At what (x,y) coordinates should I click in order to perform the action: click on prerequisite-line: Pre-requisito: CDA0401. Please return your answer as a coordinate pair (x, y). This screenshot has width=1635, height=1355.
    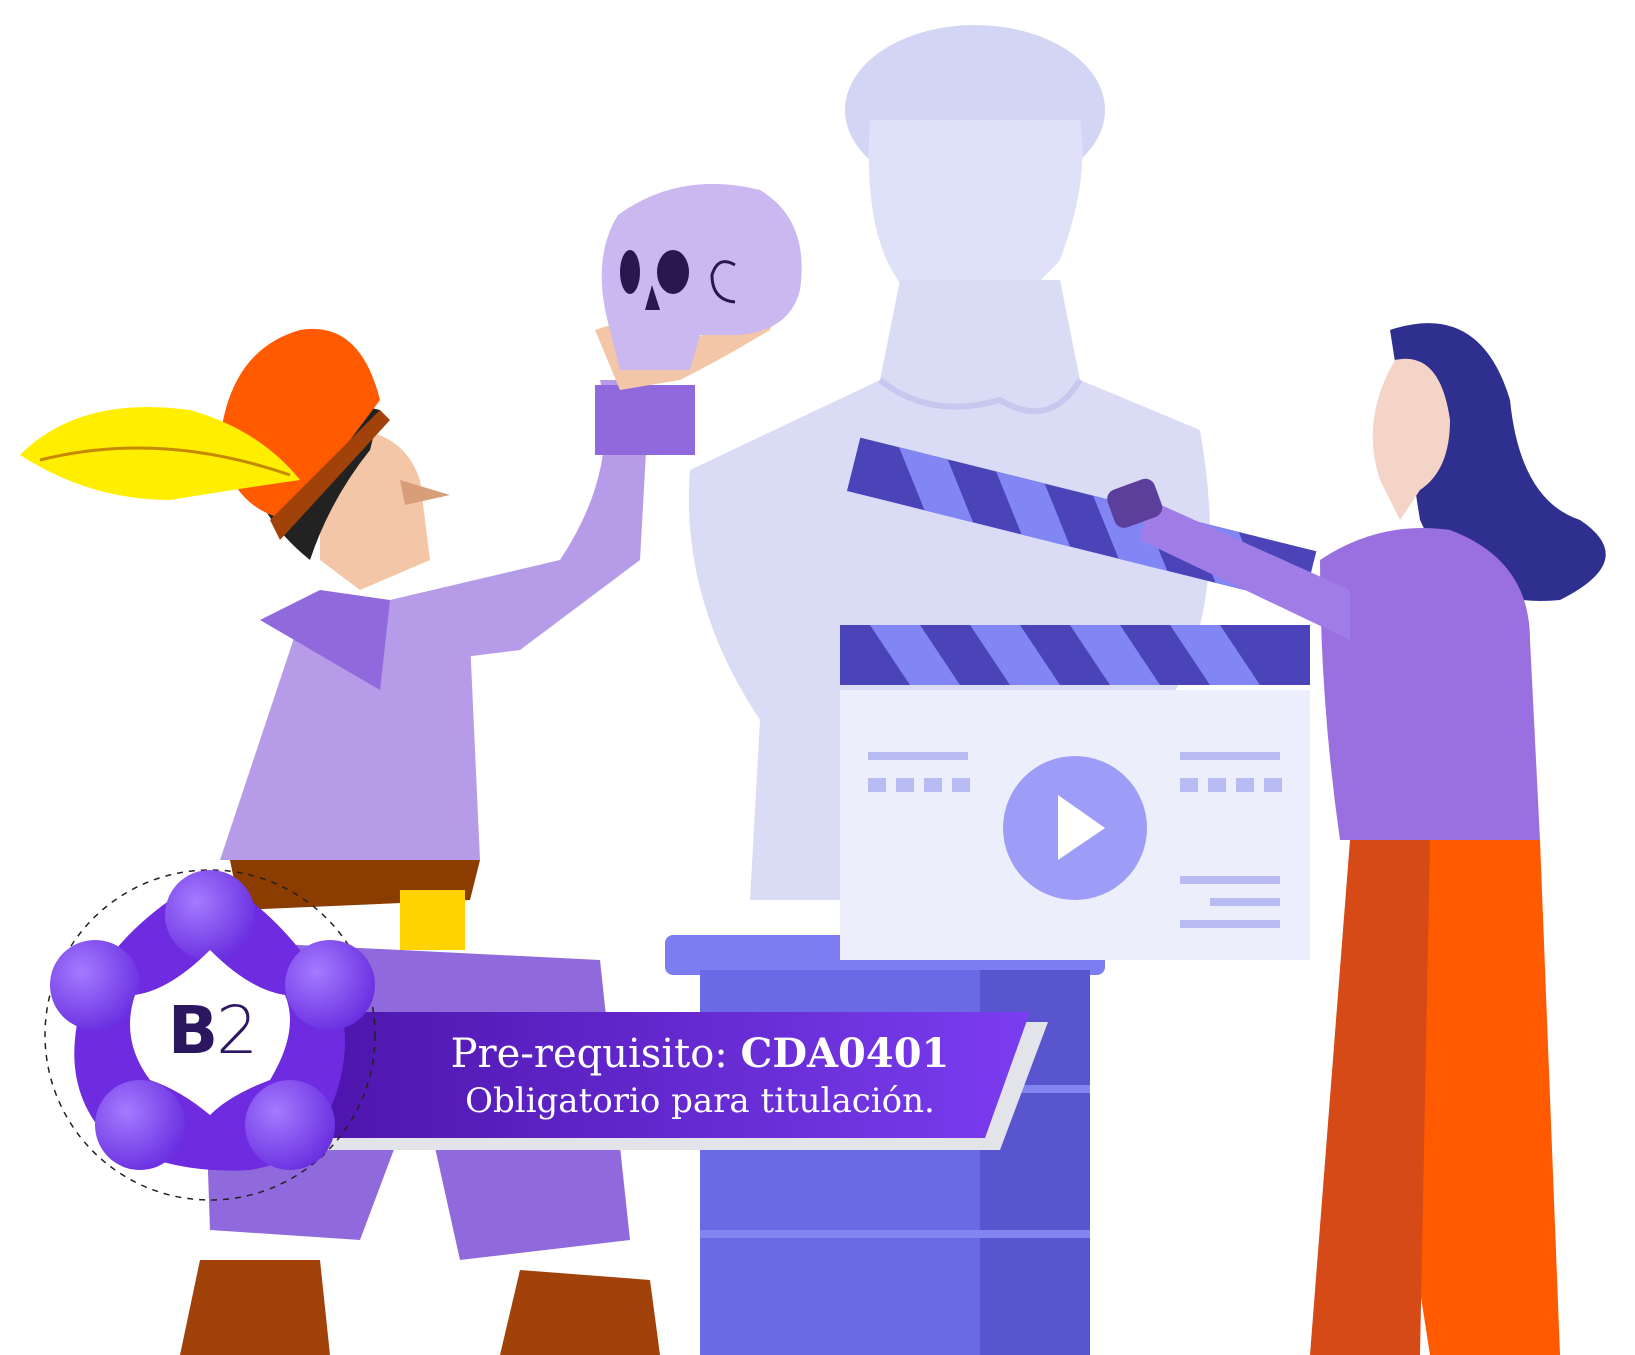
    Looking at the image, I should click on (700, 1054).